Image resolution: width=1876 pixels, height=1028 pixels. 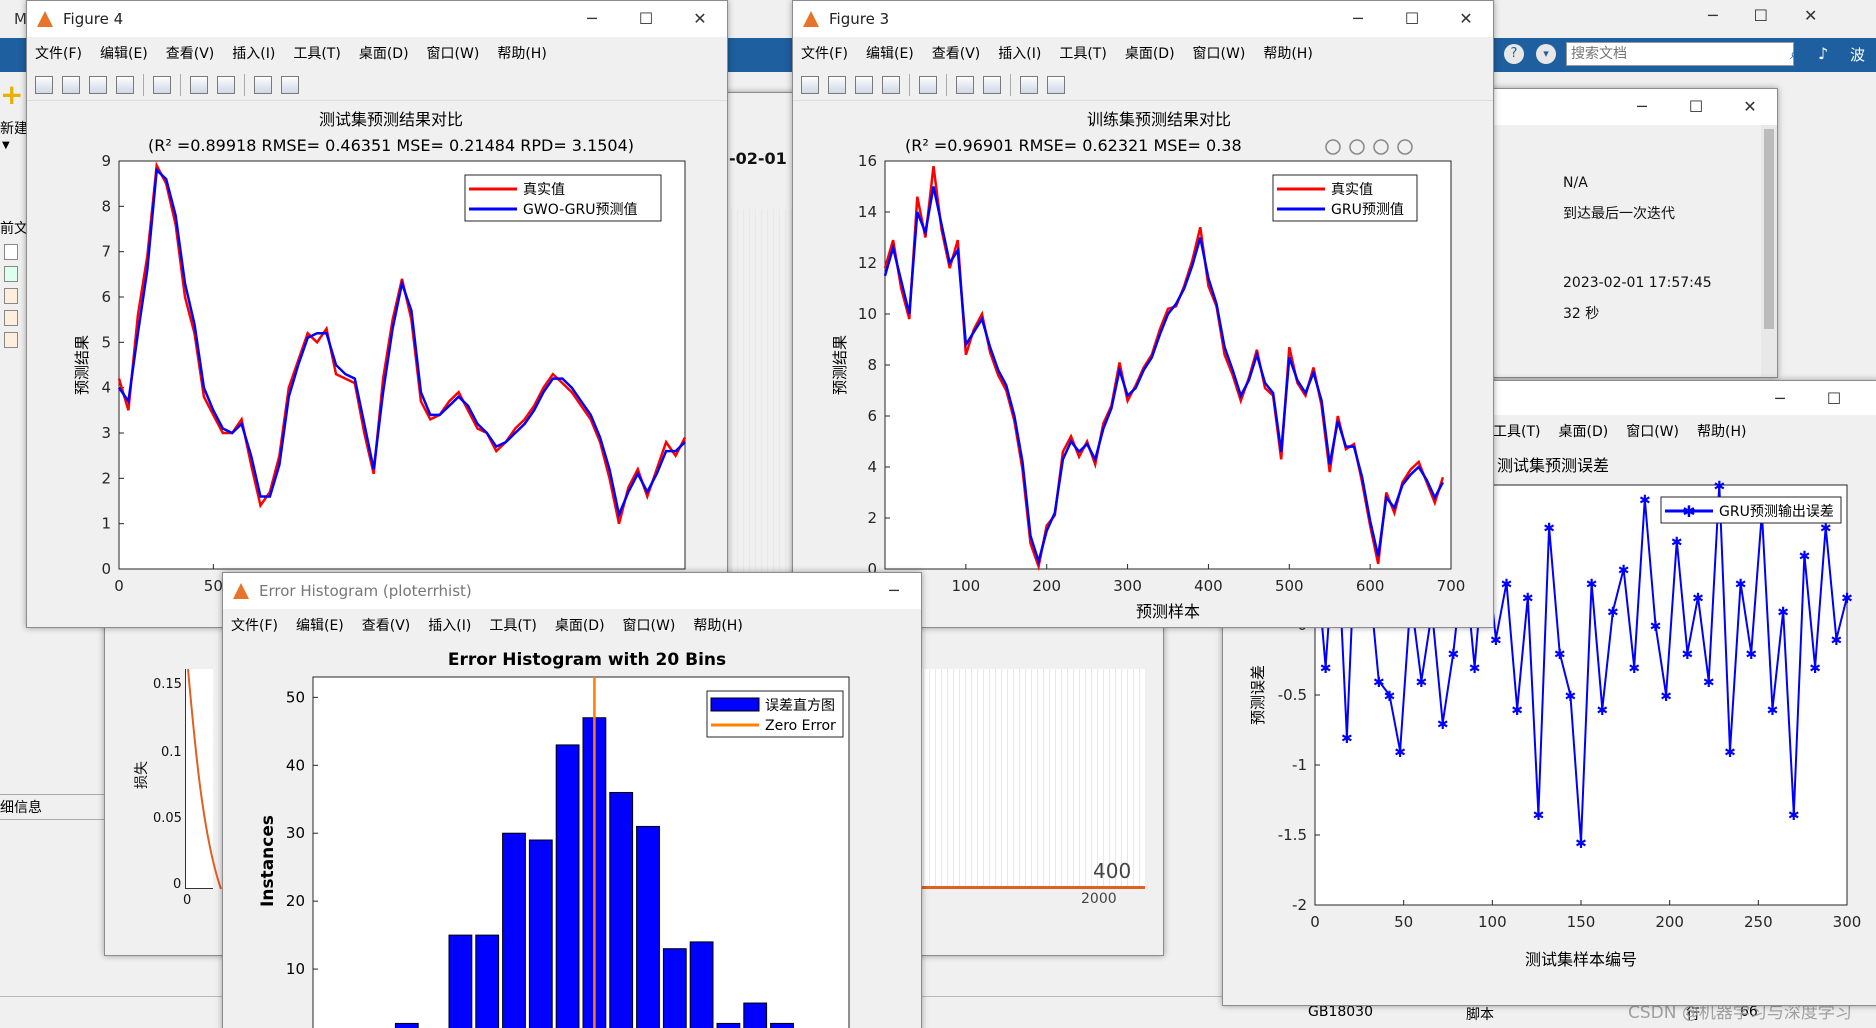 I want to click on chevron-down-icon: ▼, so click(x=6, y=145).